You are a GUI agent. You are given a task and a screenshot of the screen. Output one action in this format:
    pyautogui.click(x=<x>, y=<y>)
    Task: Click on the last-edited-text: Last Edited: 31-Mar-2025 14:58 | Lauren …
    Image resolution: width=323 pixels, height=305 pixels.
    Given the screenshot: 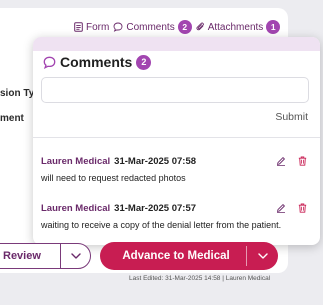 What is the action you would take?
    pyautogui.click(x=200, y=278)
    